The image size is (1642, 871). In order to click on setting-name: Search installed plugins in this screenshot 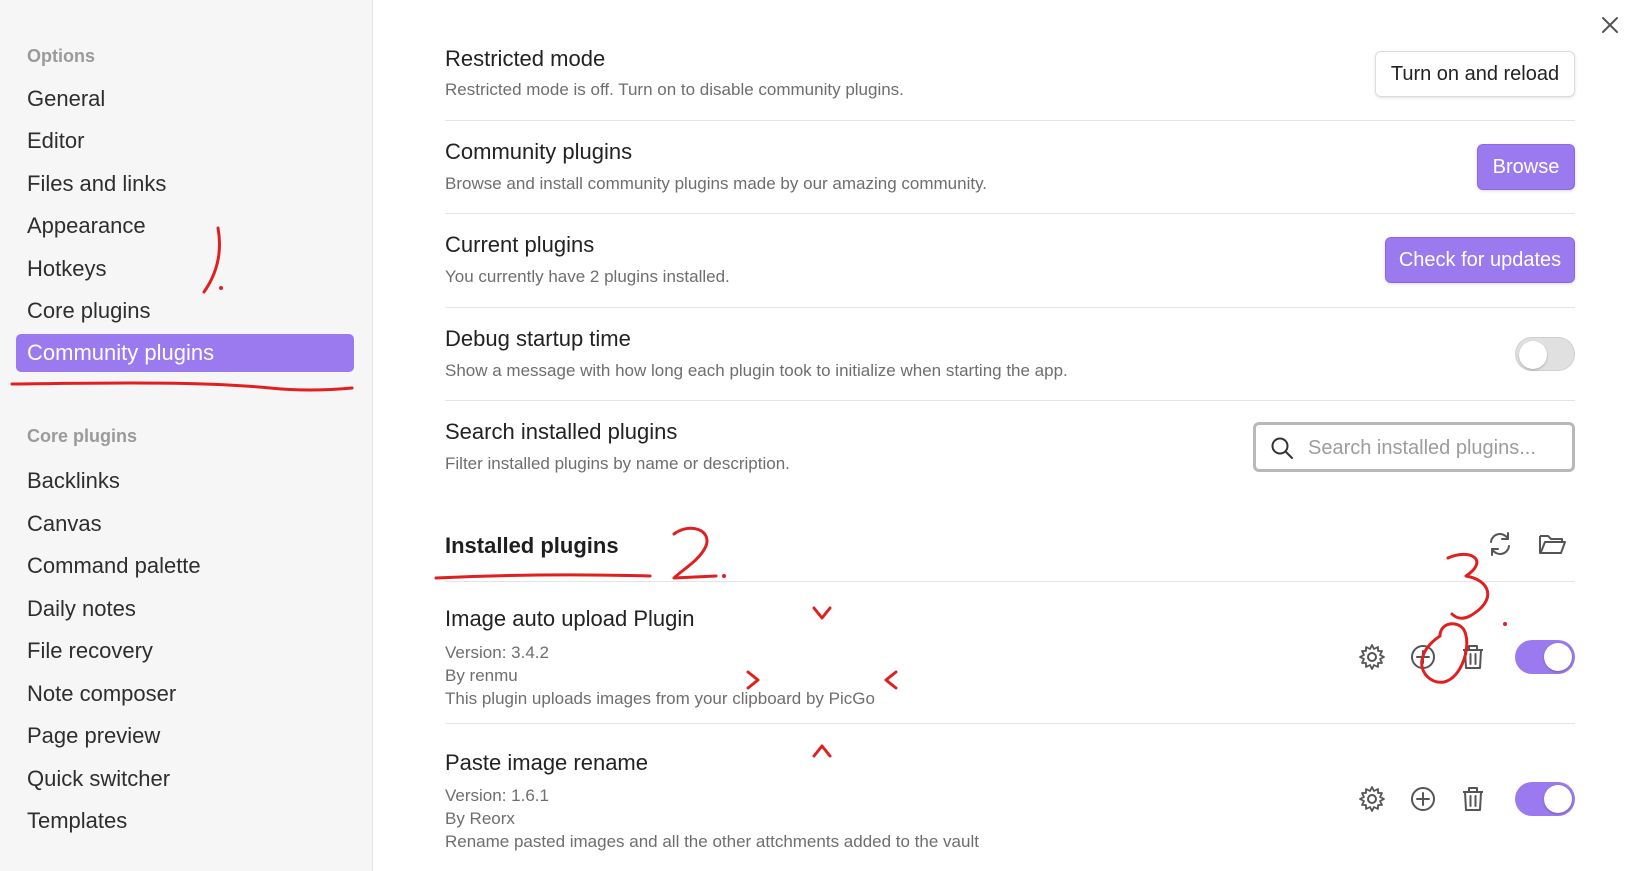, I will do `click(561, 431)`.